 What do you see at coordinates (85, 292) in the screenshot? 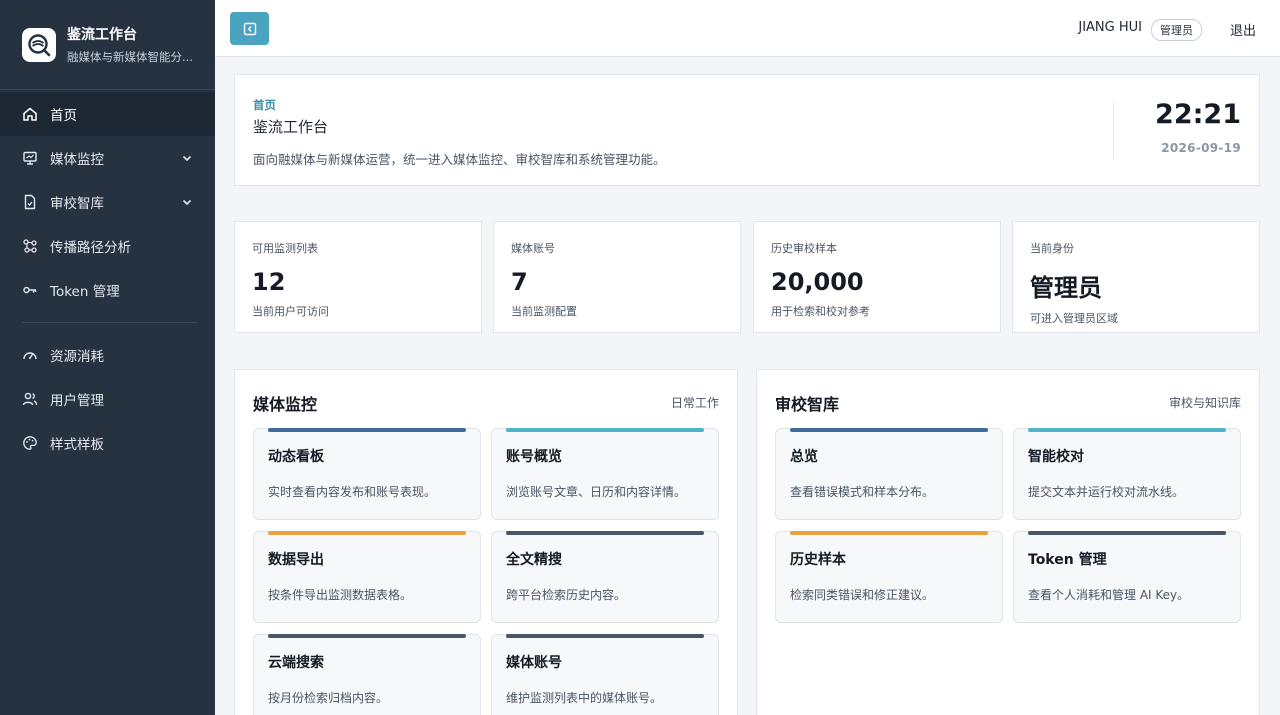
I see `sidebar-item-label: Token 管理` at bounding box center [85, 292].